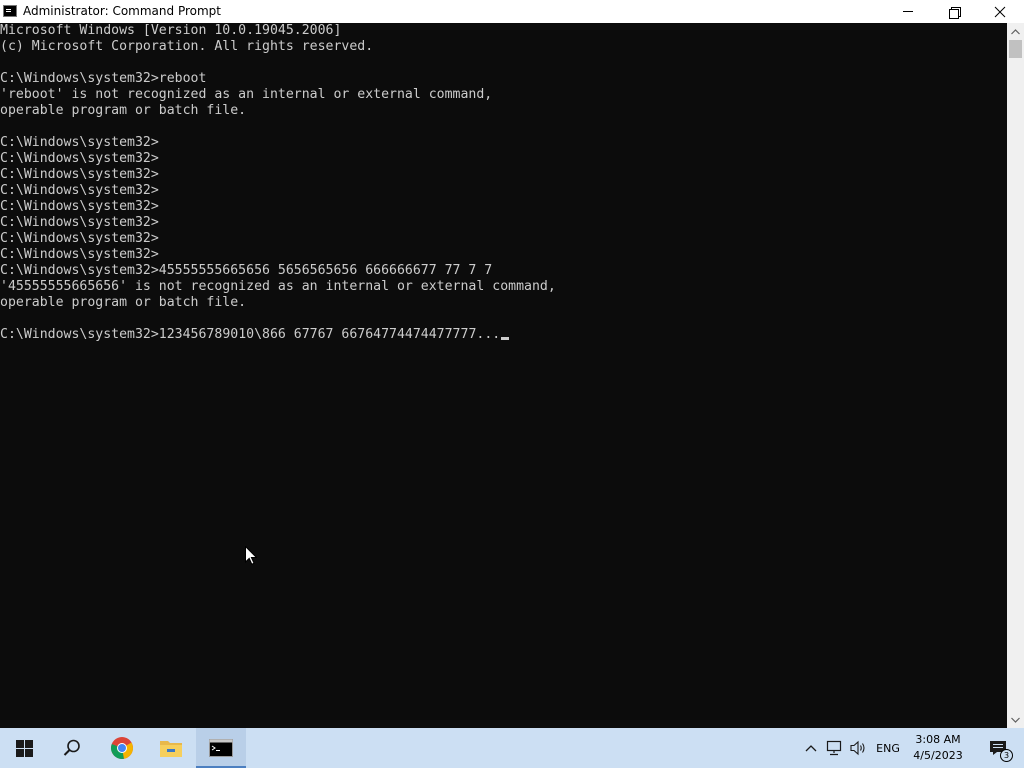 The width and height of the screenshot is (1024, 768). What do you see at coordinates (938, 755) in the screenshot?
I see `clock-date: 4/5/2023` at bounding box center [938, 755].